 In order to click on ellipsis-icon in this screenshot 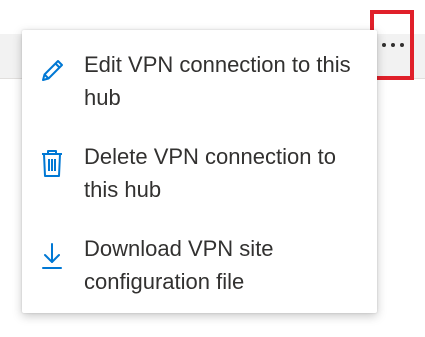, I will do `click(393, 45)`.